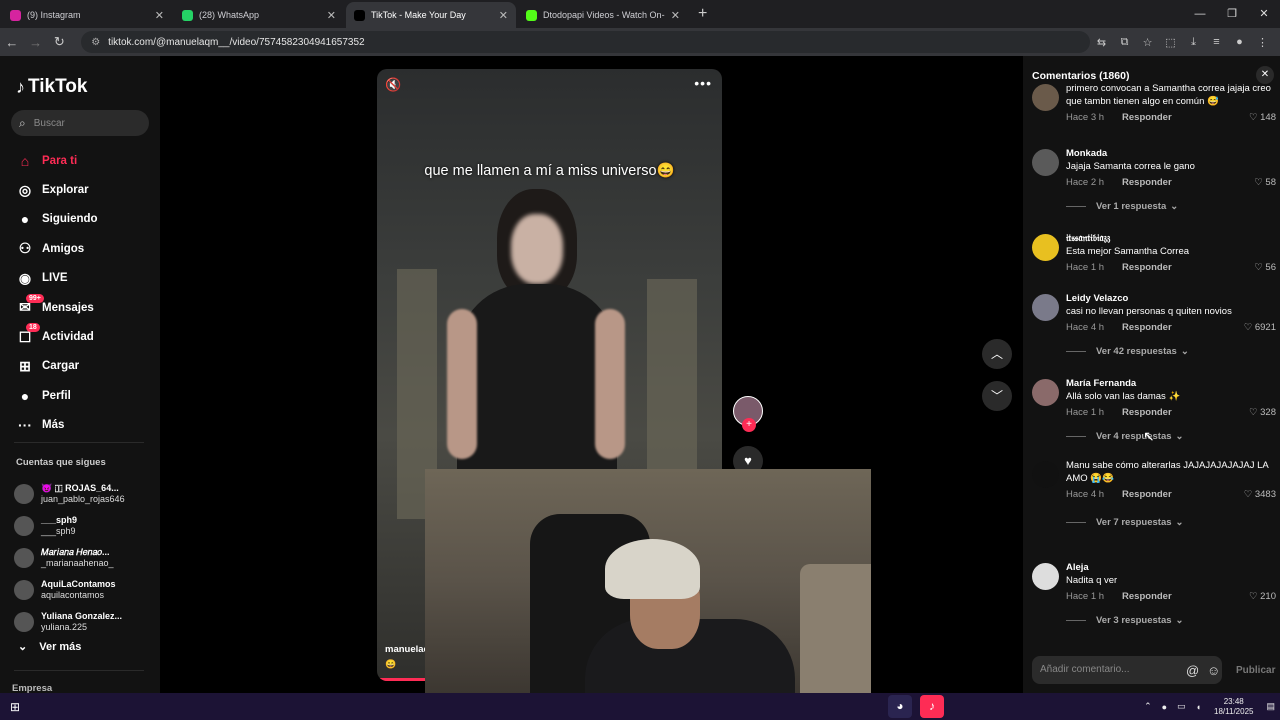 The image size is (1280, 720). Describe the element at coordinates (1171, 567) in the screenshot. I see `comment-user: Aleja` at that location.